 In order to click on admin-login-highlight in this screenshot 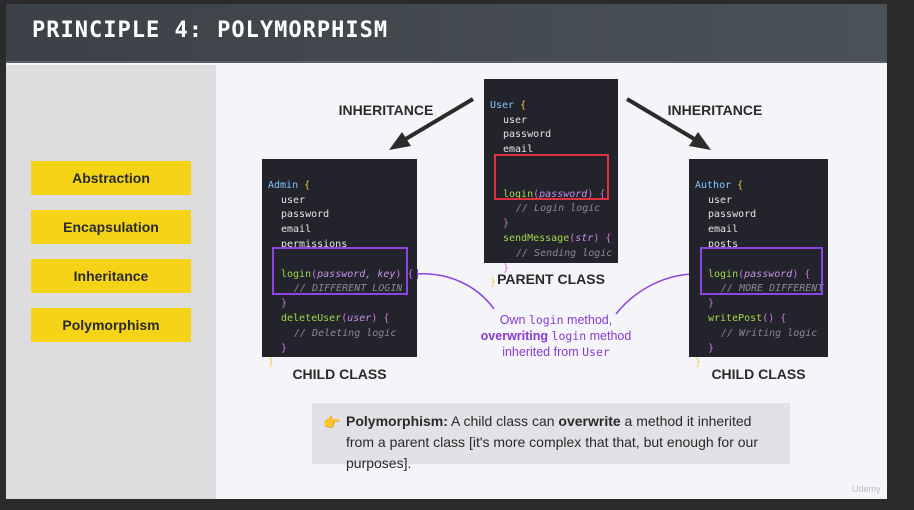, I will do `click(340, 271)`.